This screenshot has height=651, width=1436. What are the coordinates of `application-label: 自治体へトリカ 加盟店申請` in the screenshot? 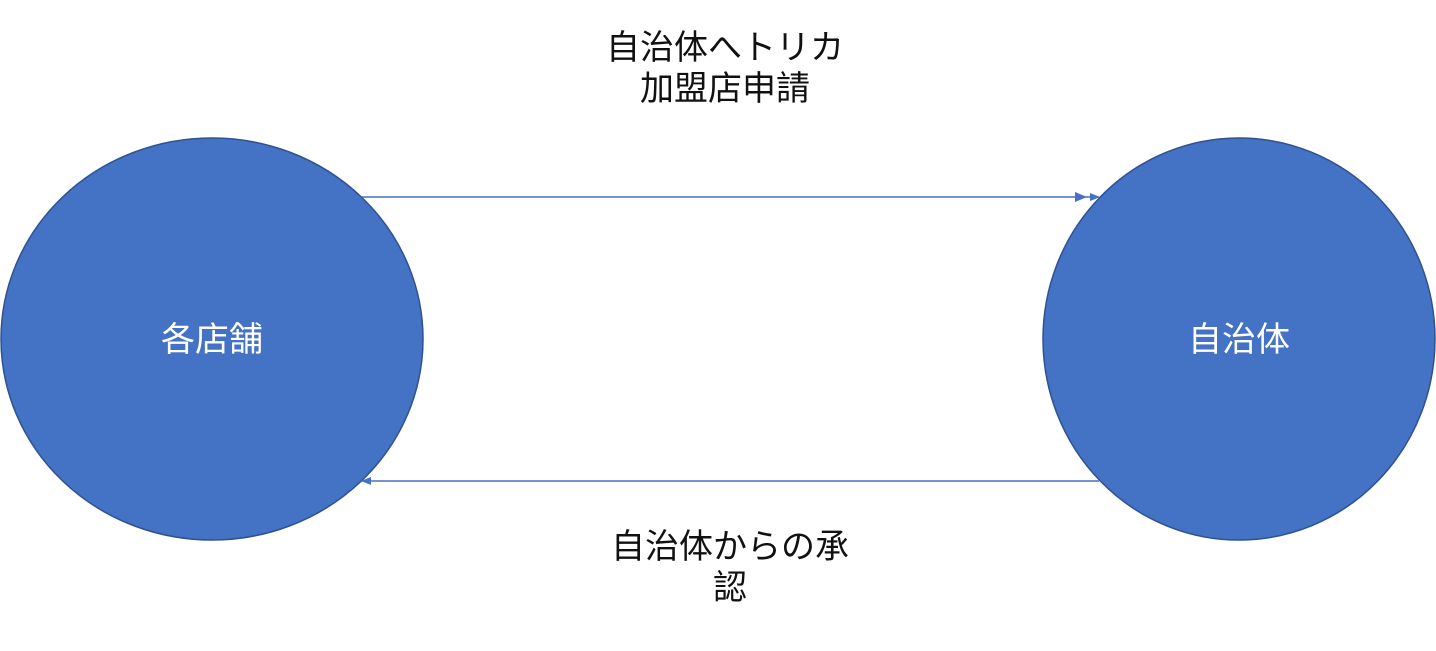 It's located at (725, 69).